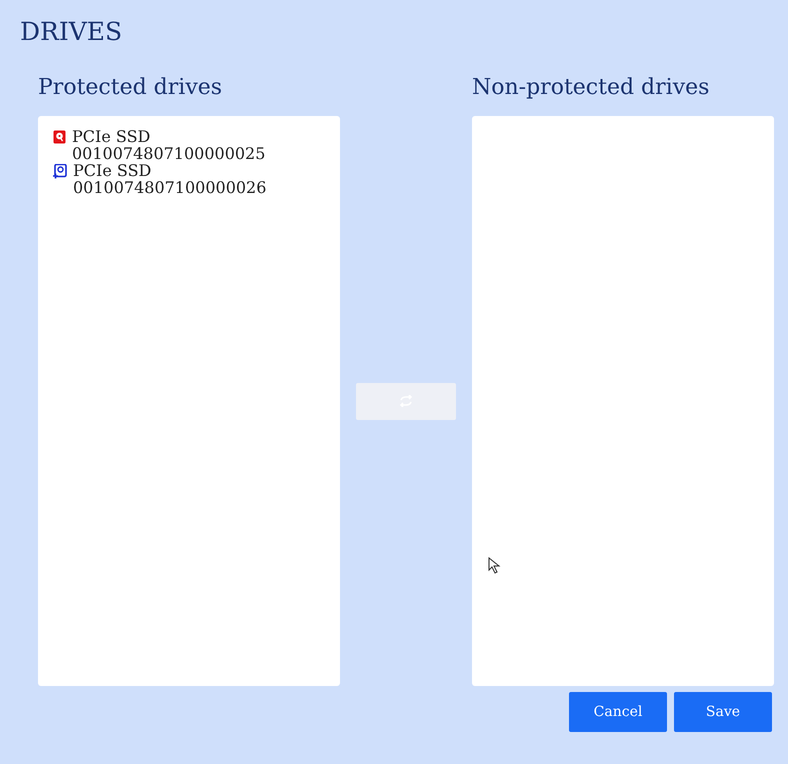 This screenshot has width=788, height=764. Describe the element at coordinates (591, 88) in the screenshot. I see `panel-heading: Non-protected drives` at that location.